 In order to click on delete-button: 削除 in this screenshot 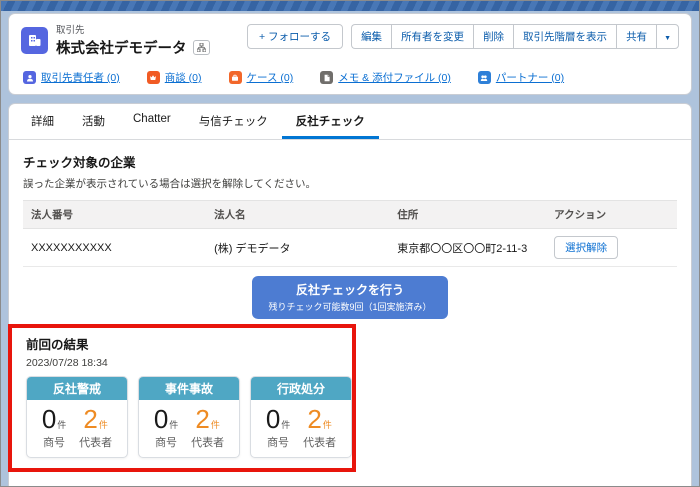, I will do `click(493, 36)`.